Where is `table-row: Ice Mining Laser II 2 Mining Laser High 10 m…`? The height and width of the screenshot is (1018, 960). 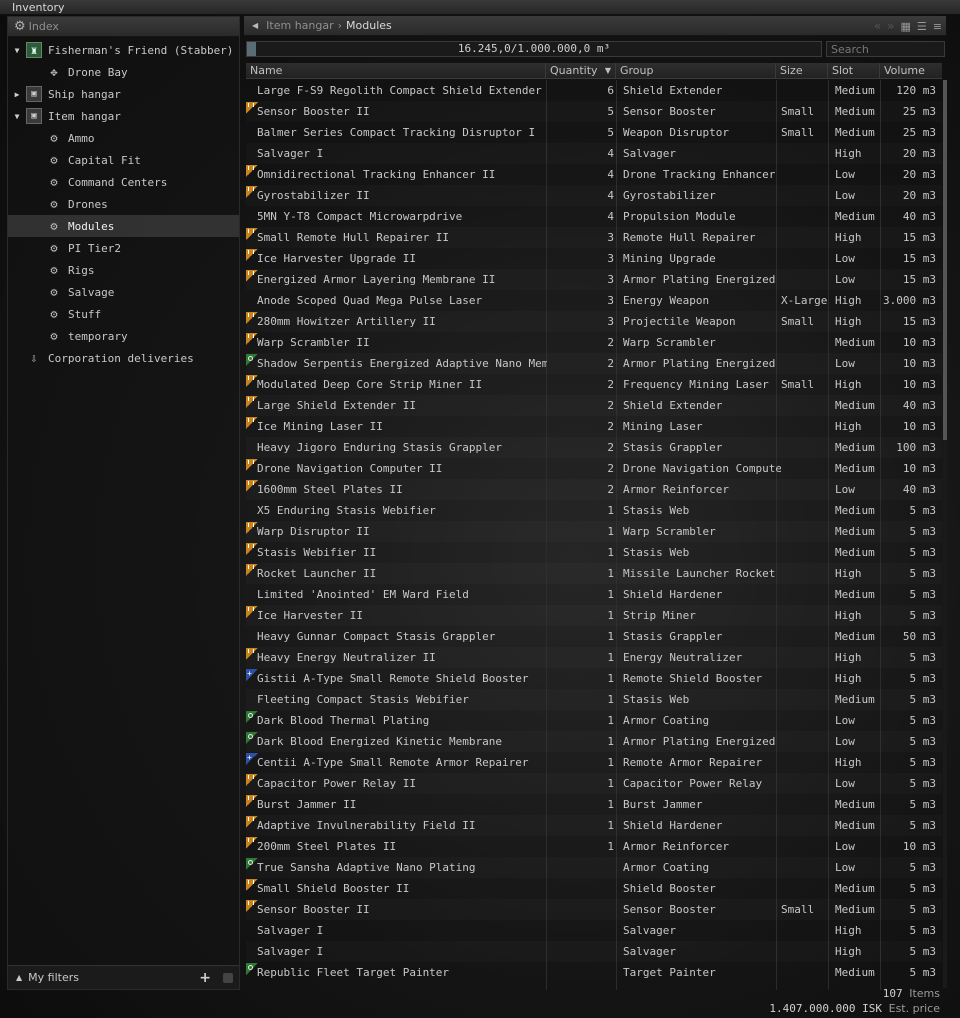
table-row: Ice Mining Laser II 2 Mining Laser High 10 m… is located at coordinates (594, 426).